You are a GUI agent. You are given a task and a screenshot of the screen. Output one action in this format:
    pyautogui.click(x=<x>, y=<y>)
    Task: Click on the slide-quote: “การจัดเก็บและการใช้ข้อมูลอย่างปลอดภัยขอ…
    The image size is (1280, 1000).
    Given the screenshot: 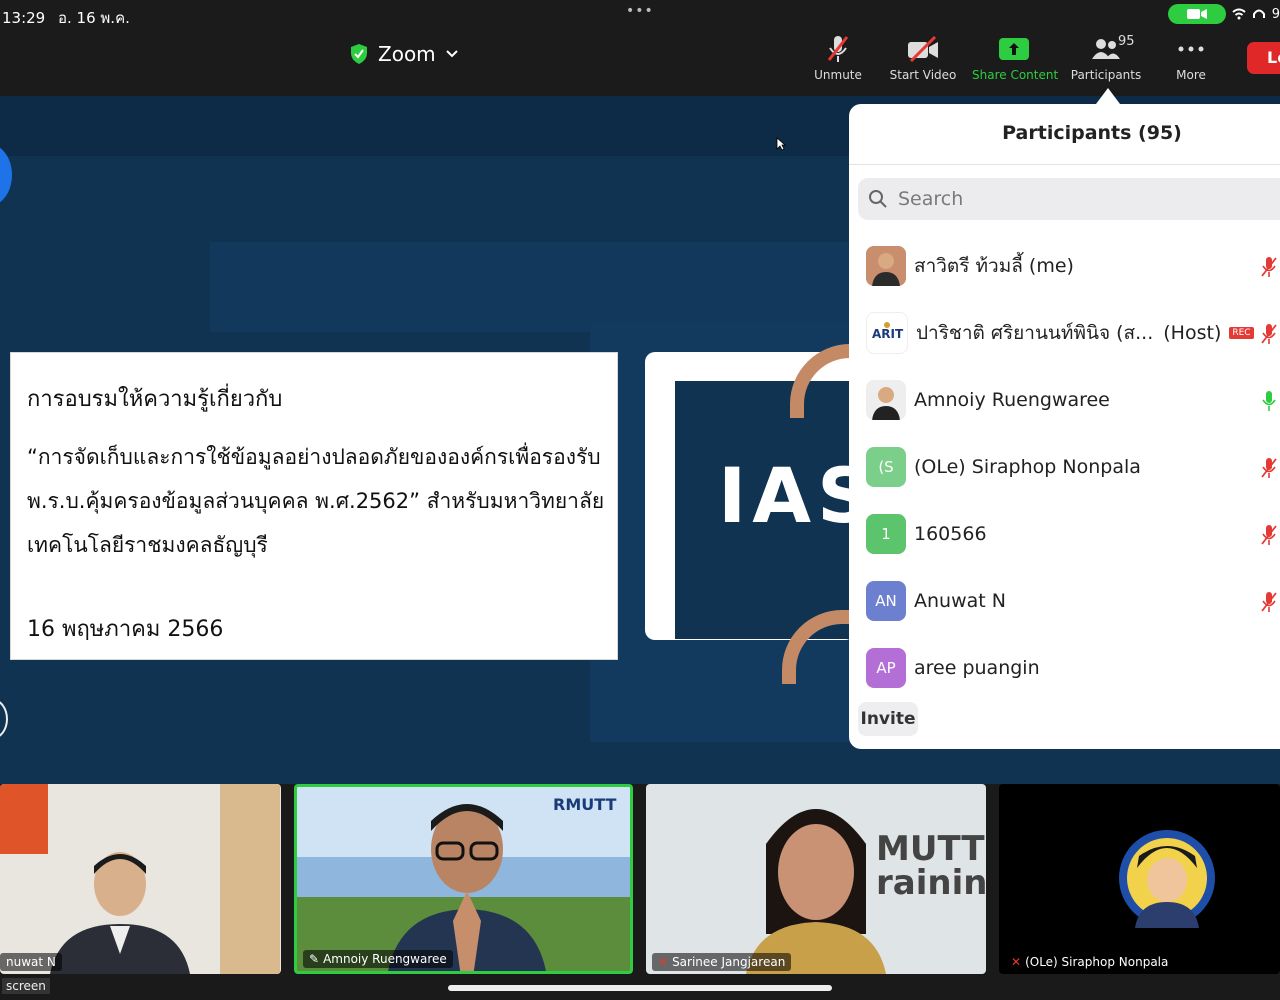 What is the action you would take?
    pyautogui.click(x=316, y=501)
    